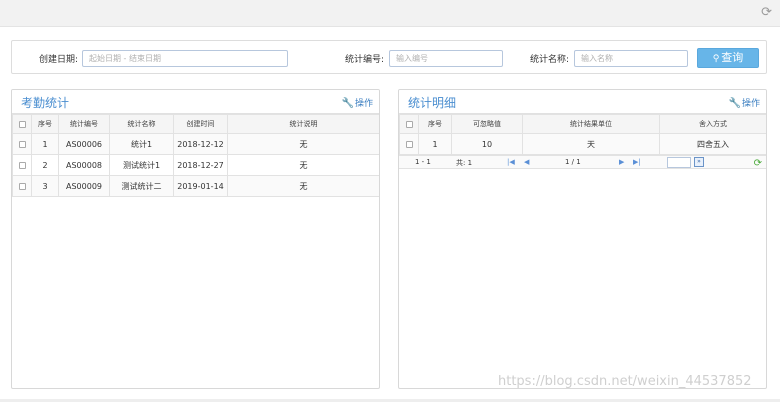 Image resolution: width=780 pixels, height=402 pixels. What do you see at coordinates (550, 60) in the screenshot?
I see `name-label: 统计名称:` at bounding box center [550, 60].